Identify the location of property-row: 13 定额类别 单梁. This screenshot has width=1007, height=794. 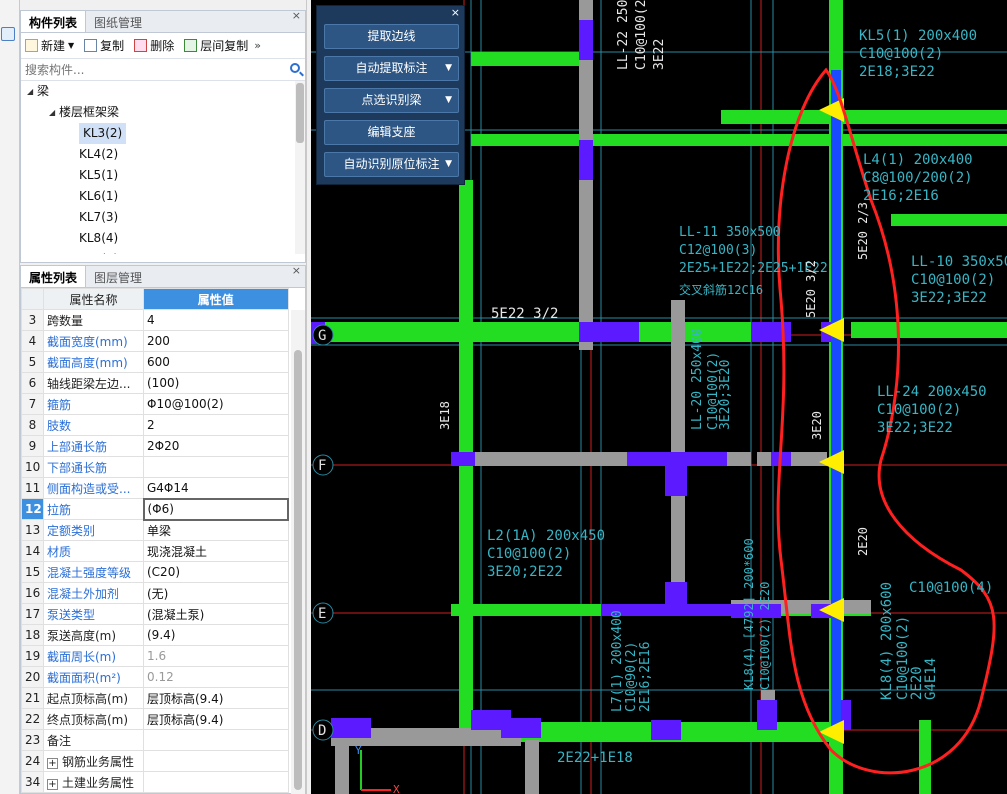
(155, 530).